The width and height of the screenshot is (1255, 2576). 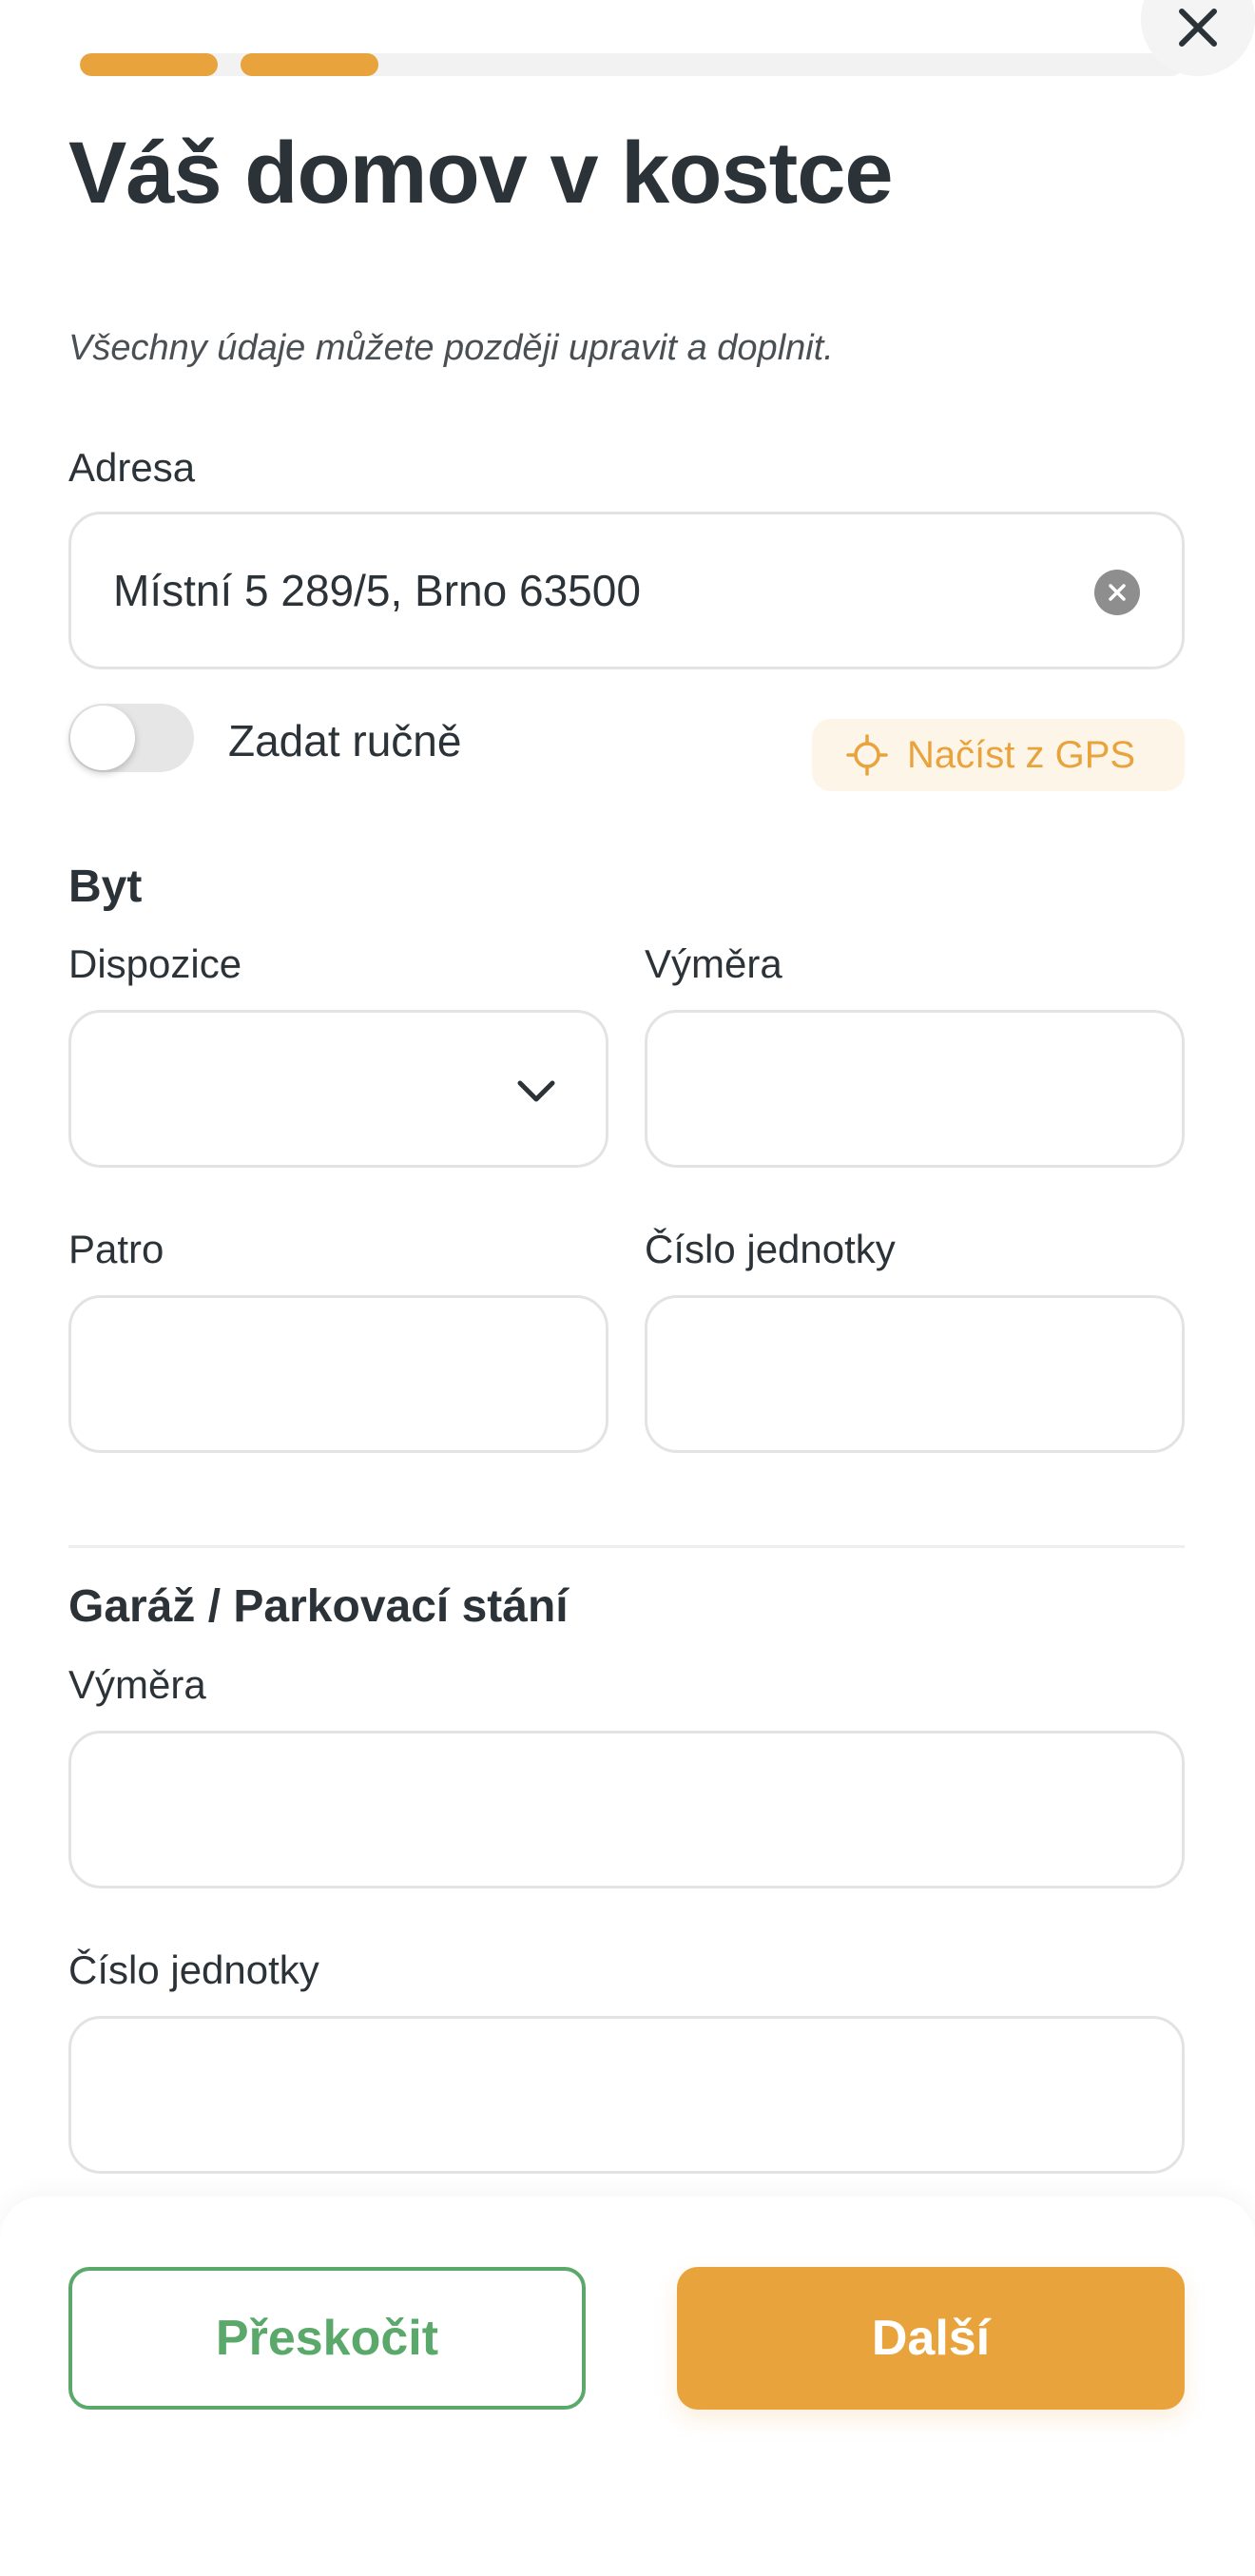 What do you see at coordinates (137, 1684) in the screenshot?
I see `garage-area-label: Výměra` at bounding box center [137, 1684].